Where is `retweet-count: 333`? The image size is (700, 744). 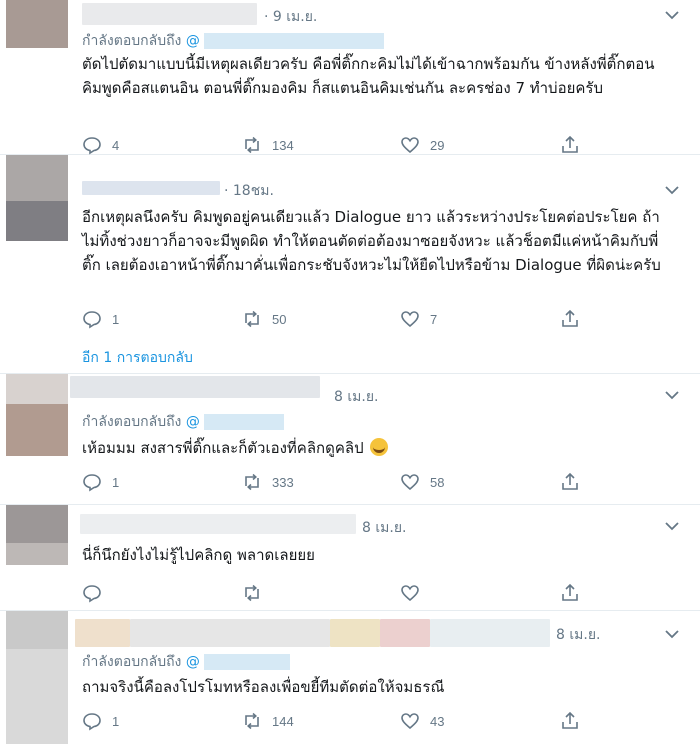 retweet-count: 333 is located at coordinates (283, 482).